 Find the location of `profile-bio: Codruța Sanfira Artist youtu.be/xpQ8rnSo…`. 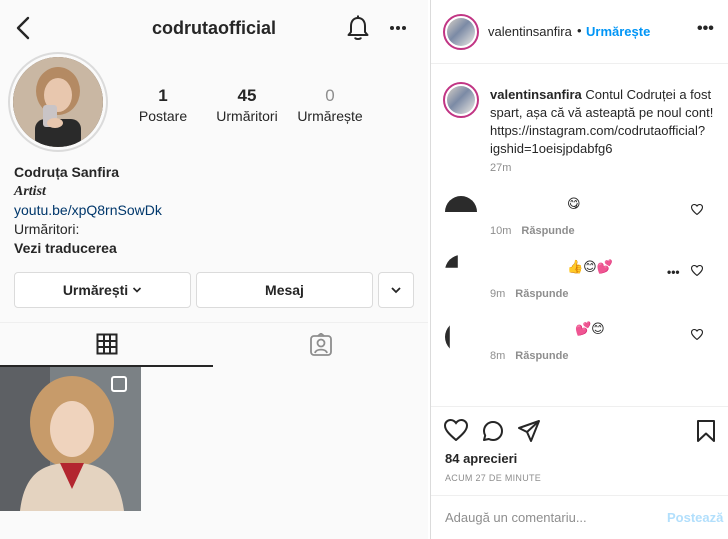

profile-bio: Codruța Sanfira Artist youtu.be/xpQ8rnSo… is located at coordinates (214, 210).